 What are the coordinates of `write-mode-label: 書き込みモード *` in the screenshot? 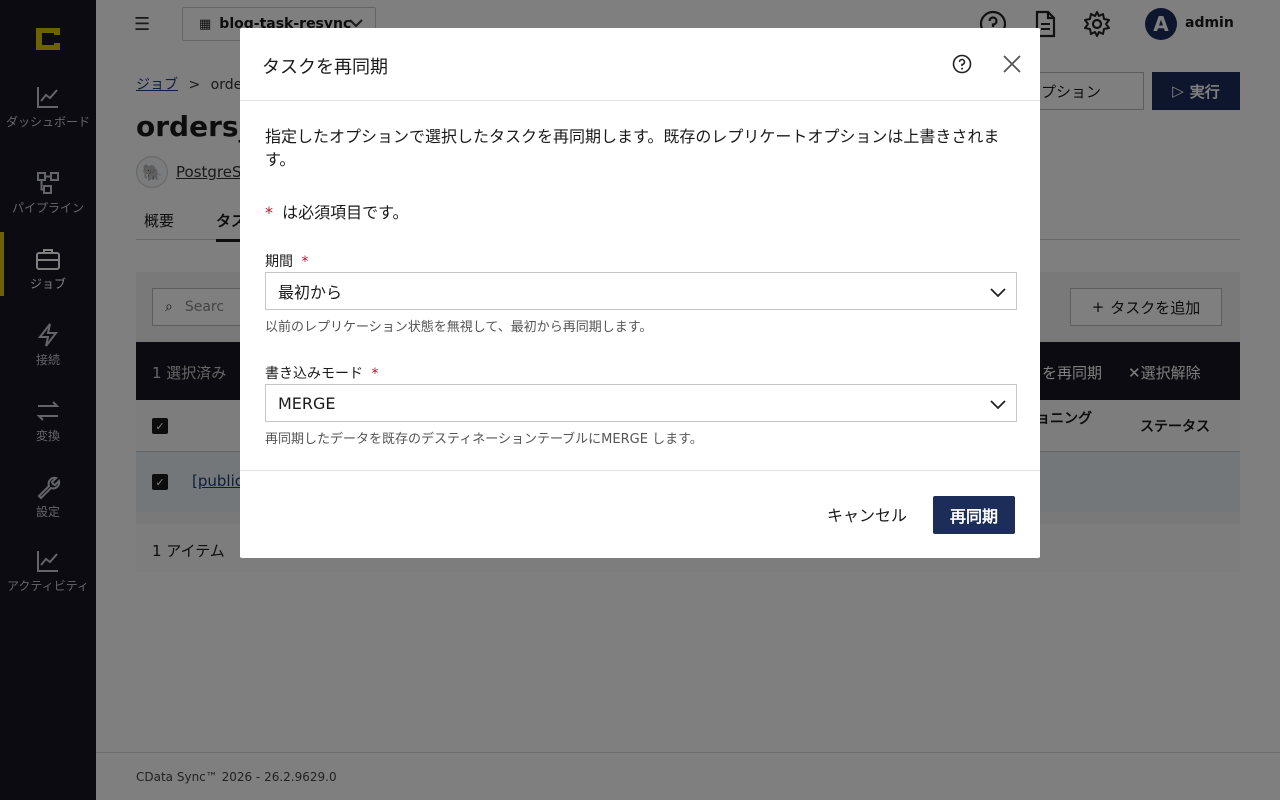 It's located at (321, 373).